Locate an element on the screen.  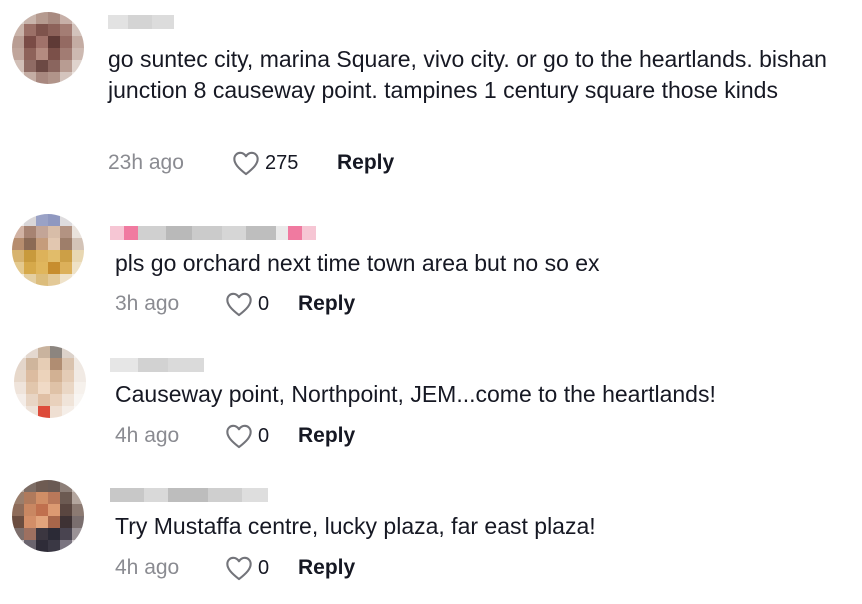
like-count: 275 is located at coordinates (282, 162).